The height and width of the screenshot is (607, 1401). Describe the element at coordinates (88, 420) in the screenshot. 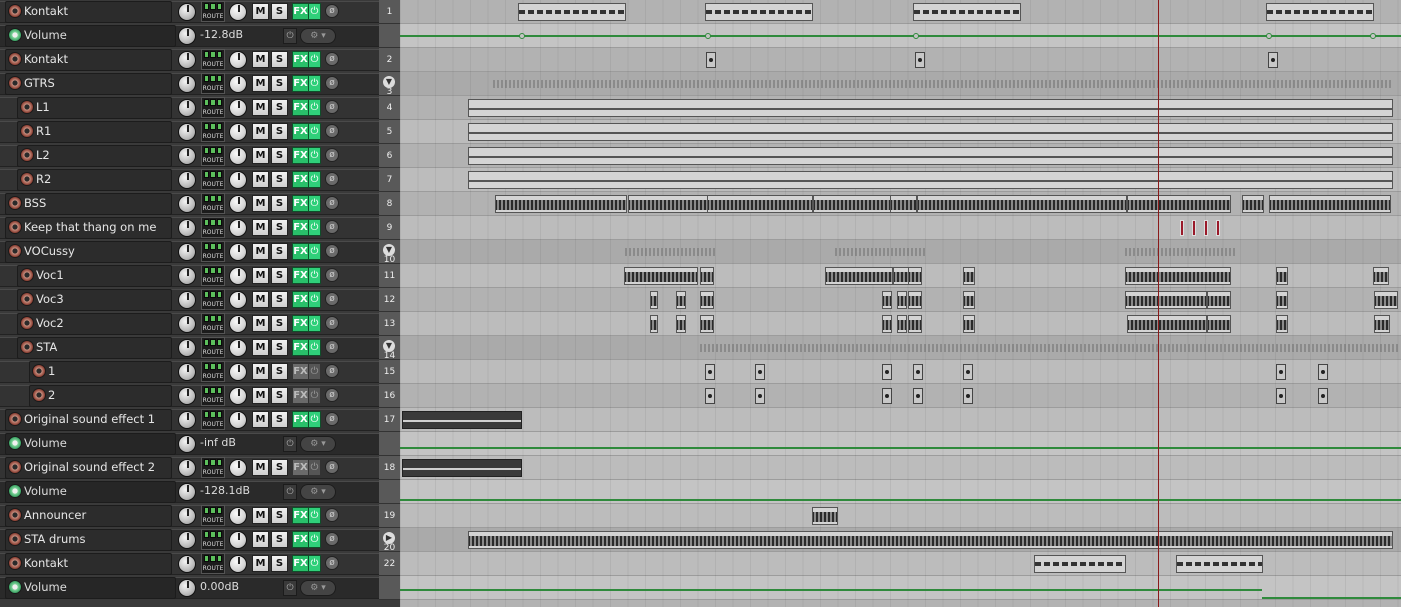

I see `track-name: Original sound effect 1` at that location.